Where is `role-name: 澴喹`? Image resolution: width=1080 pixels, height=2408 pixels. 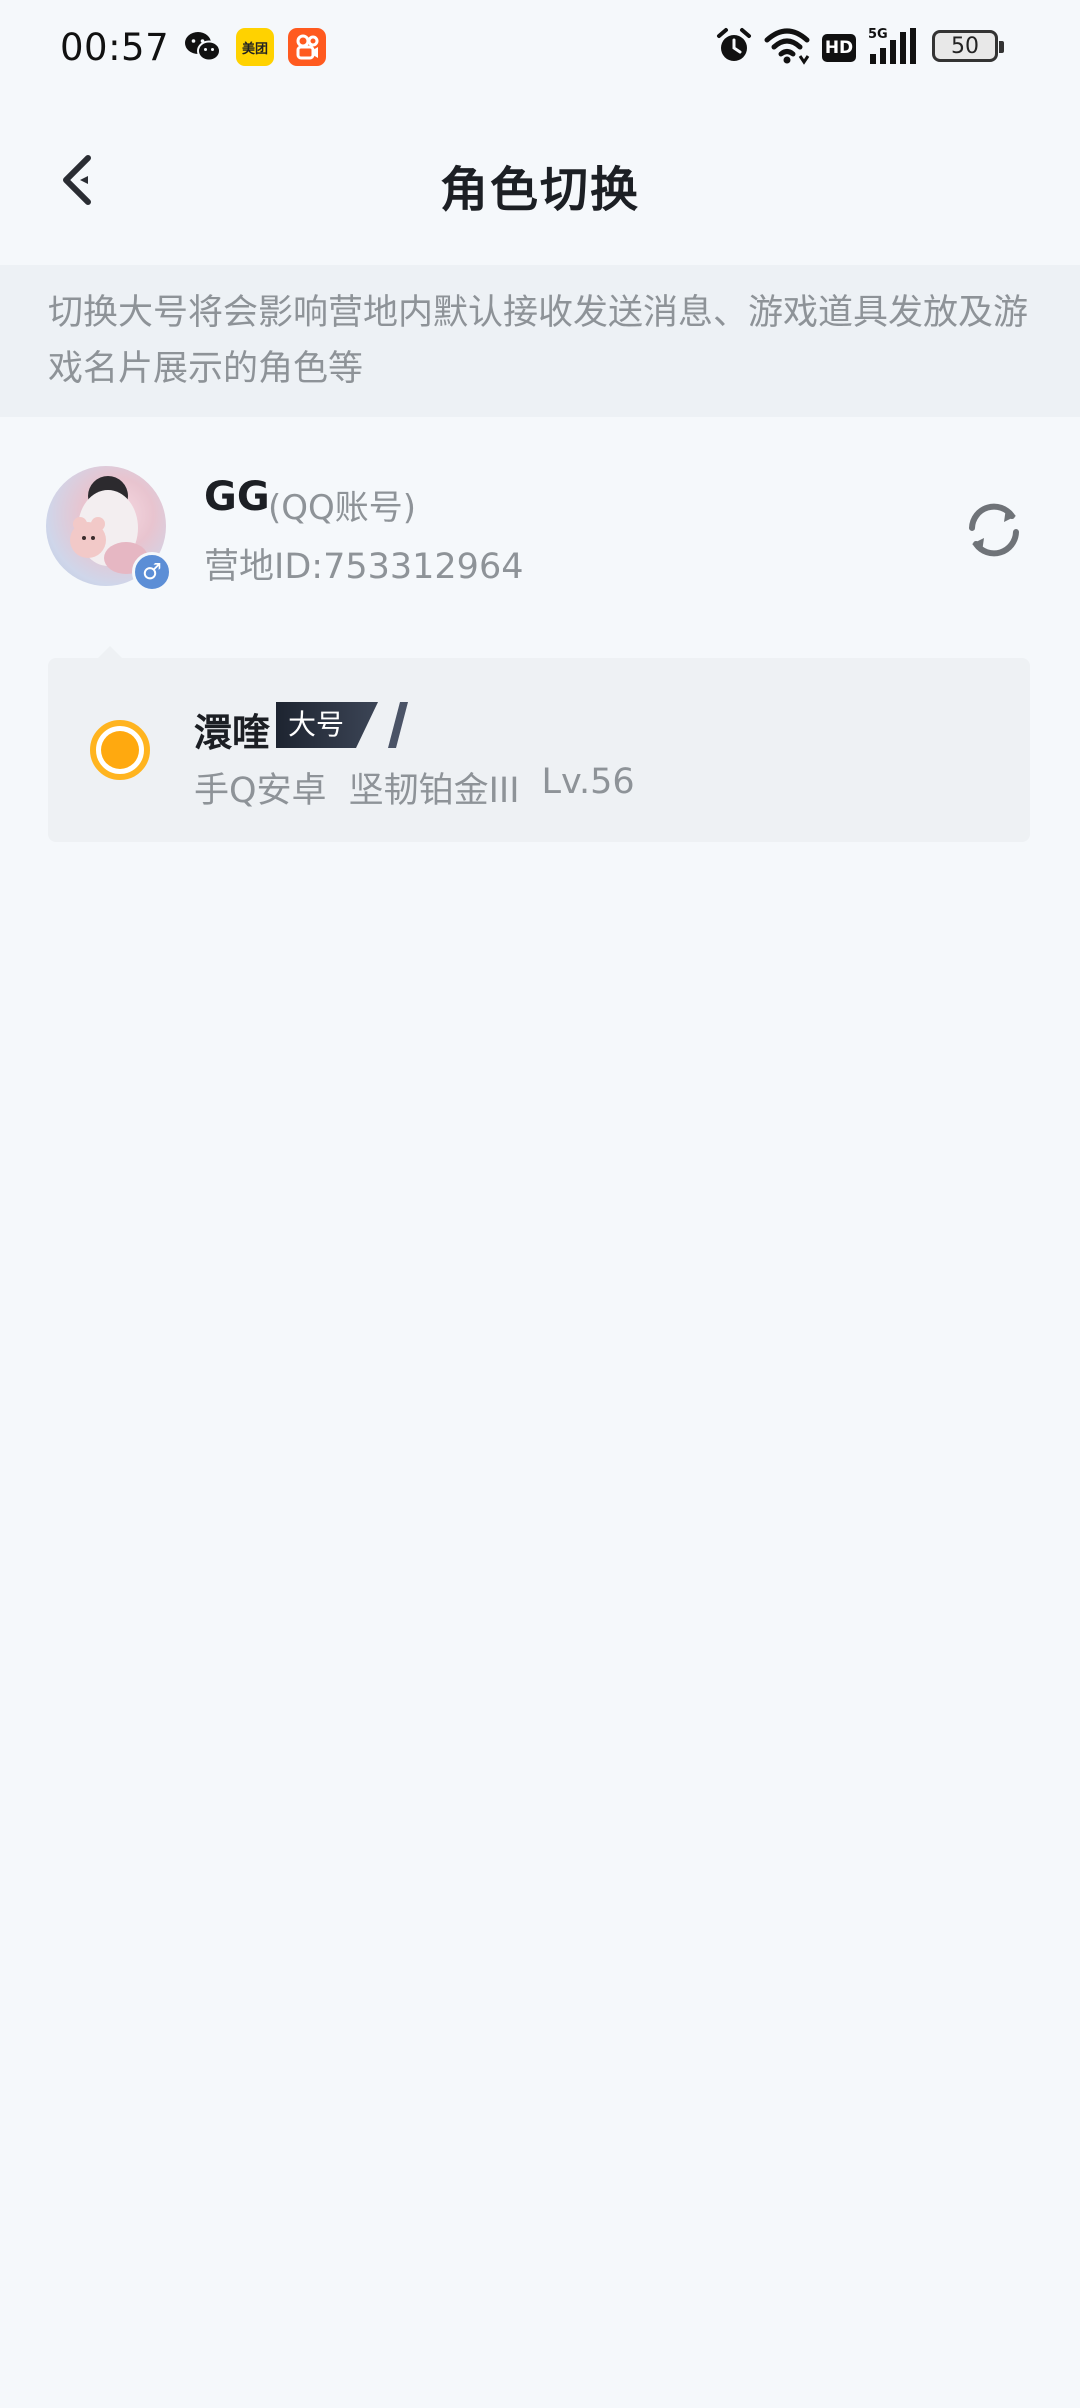
role-name: 澴喹 is located at coordinates (232, 733).